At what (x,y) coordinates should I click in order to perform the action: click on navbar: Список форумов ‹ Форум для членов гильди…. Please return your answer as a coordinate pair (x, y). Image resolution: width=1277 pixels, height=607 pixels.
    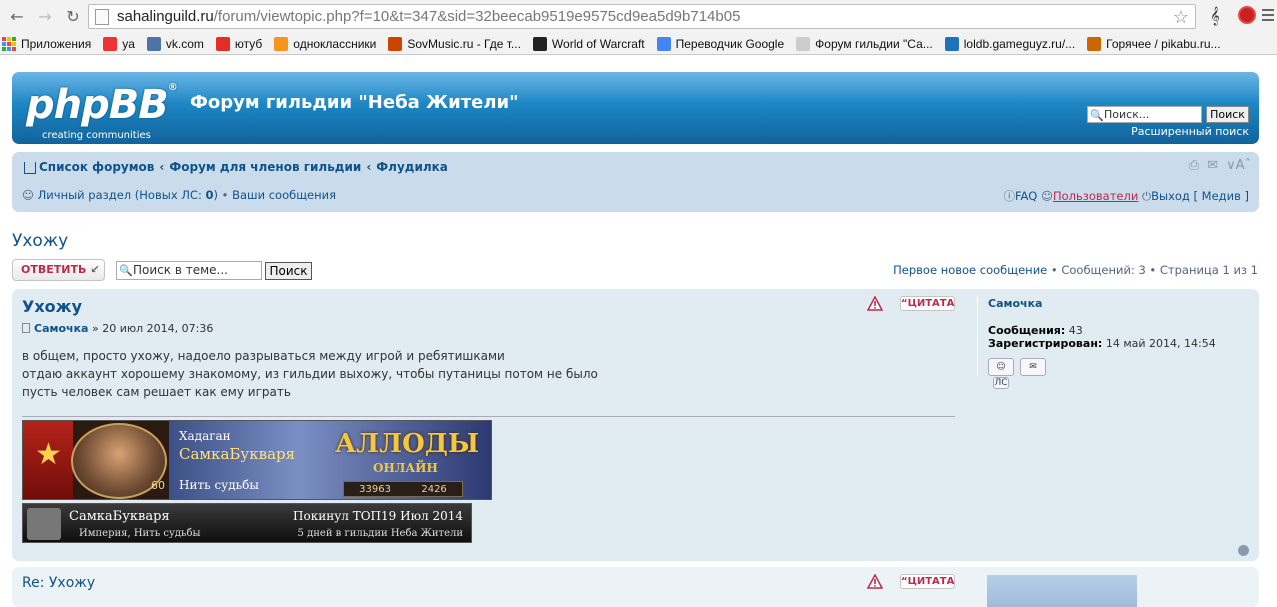
    Looking at the image, I should click on (635, 182).